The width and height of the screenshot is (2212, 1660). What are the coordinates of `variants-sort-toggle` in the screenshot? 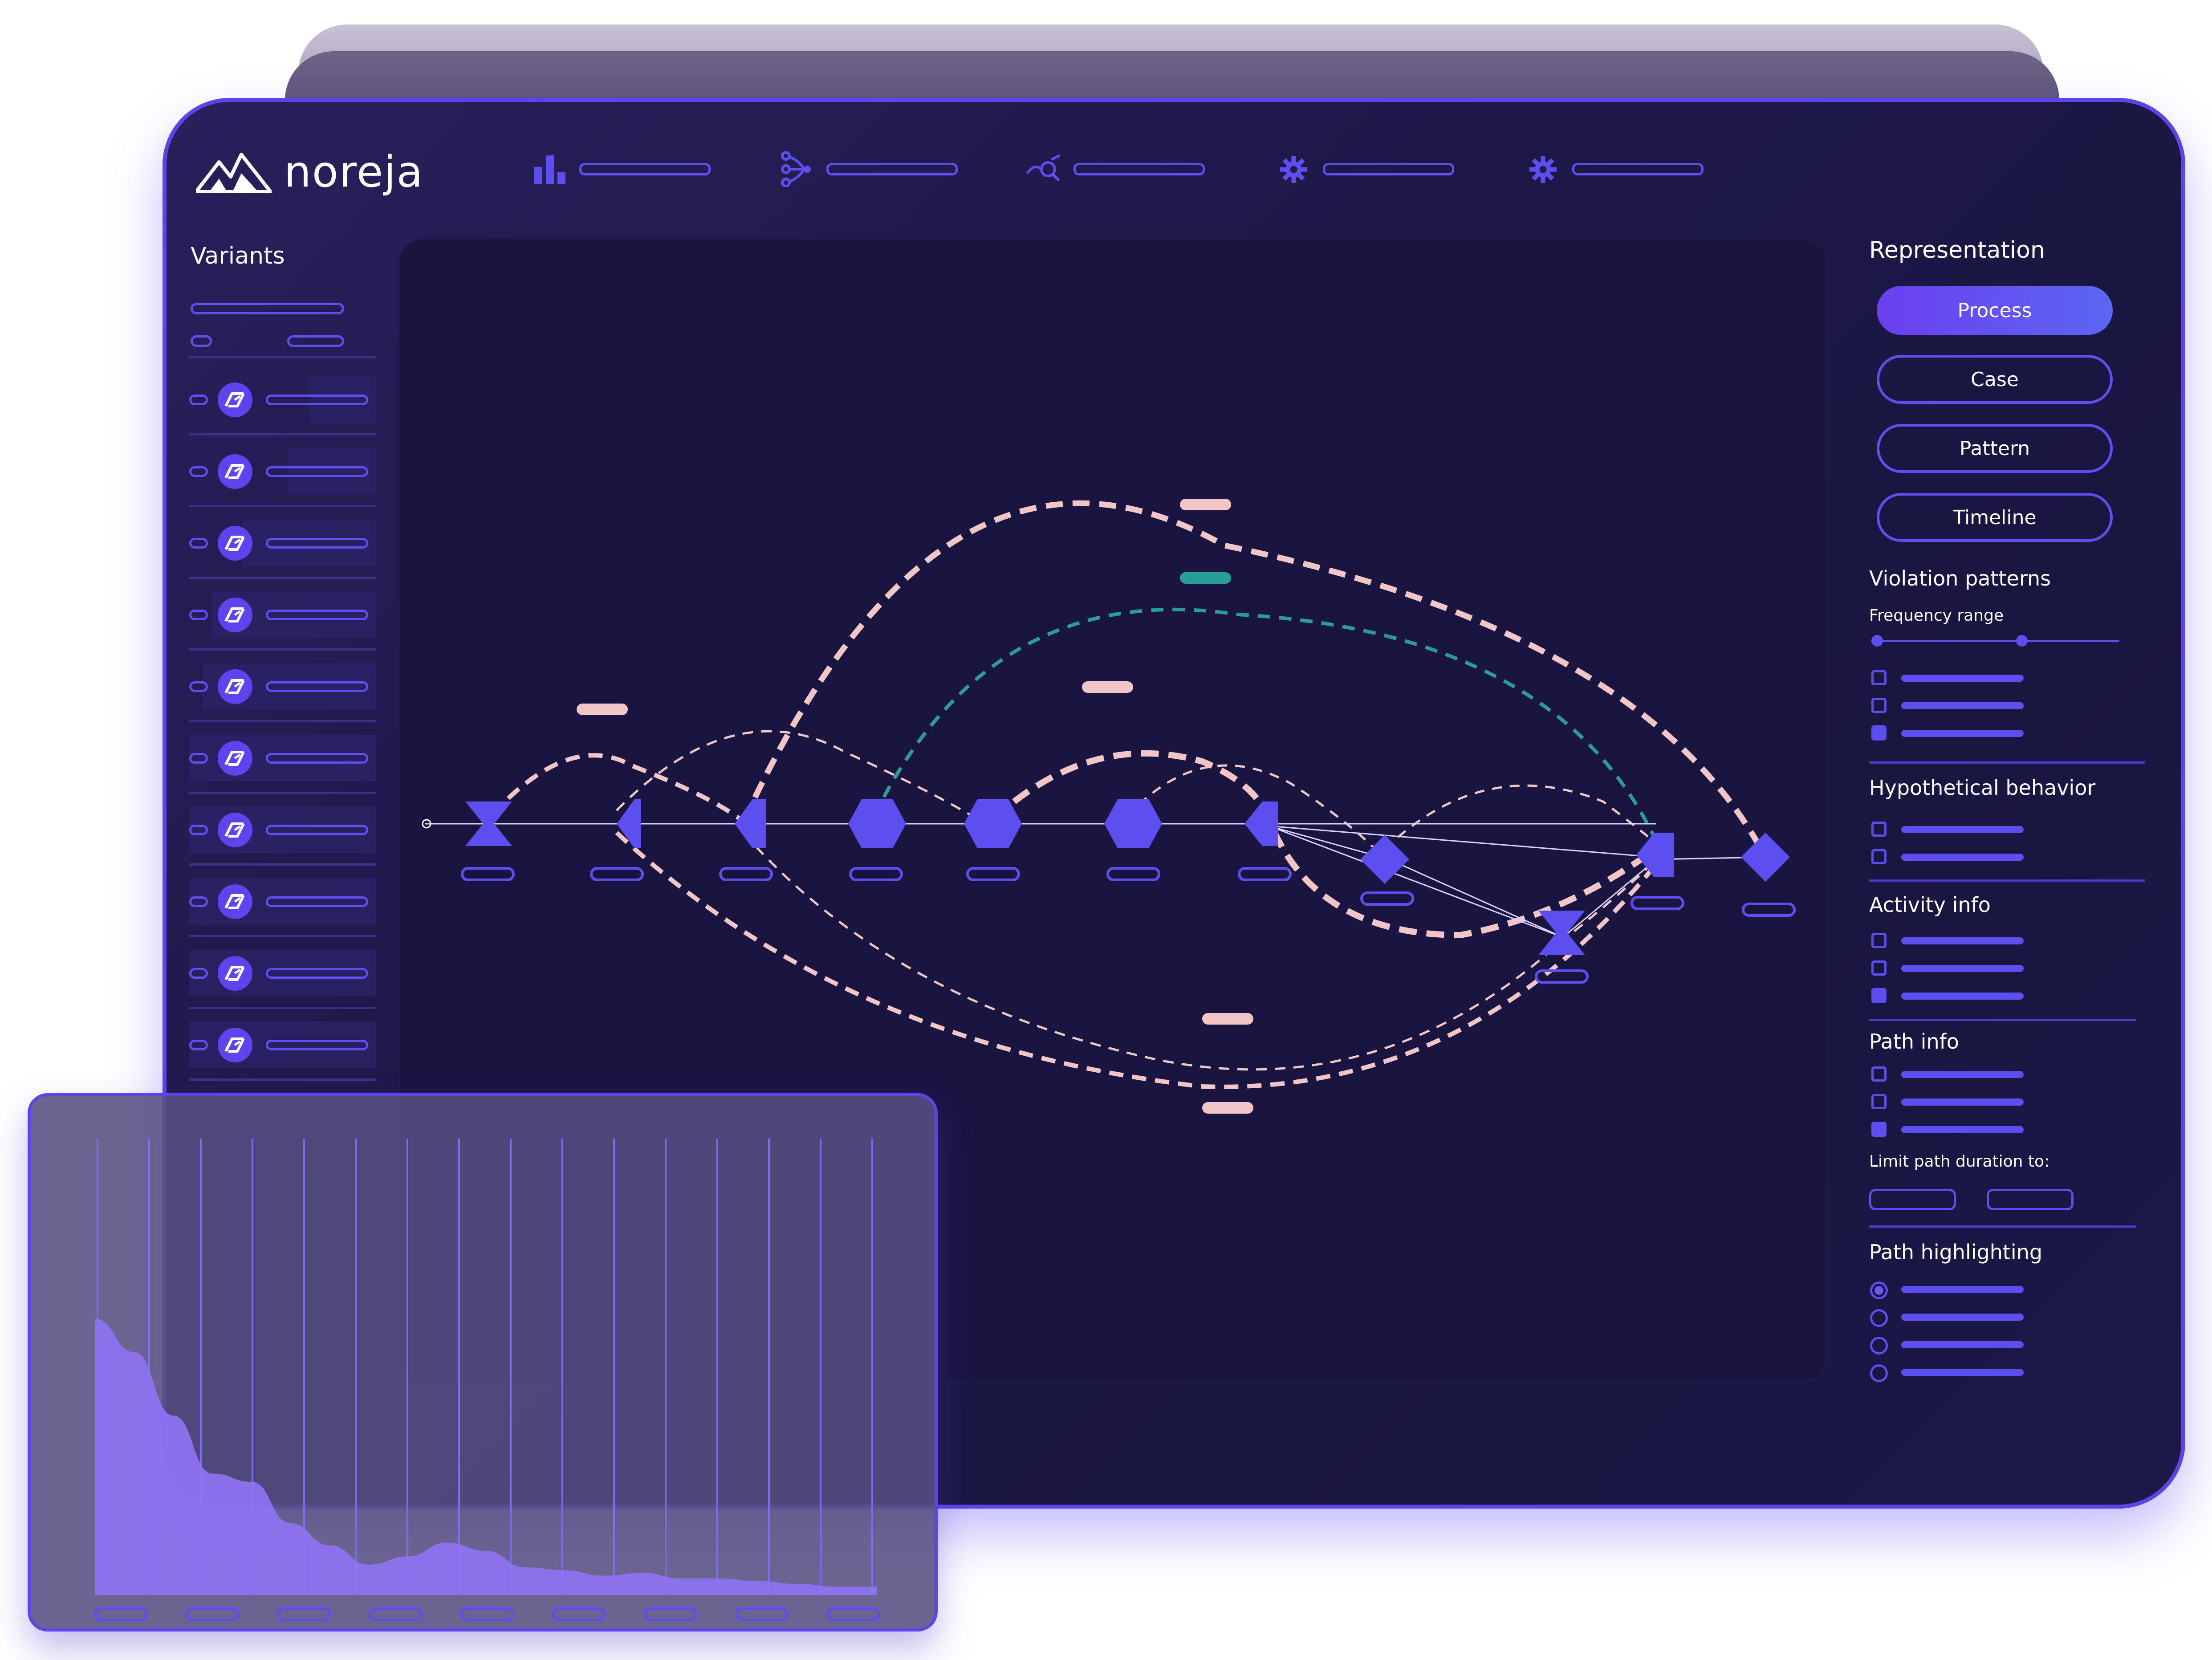 It's located at (201, 341).